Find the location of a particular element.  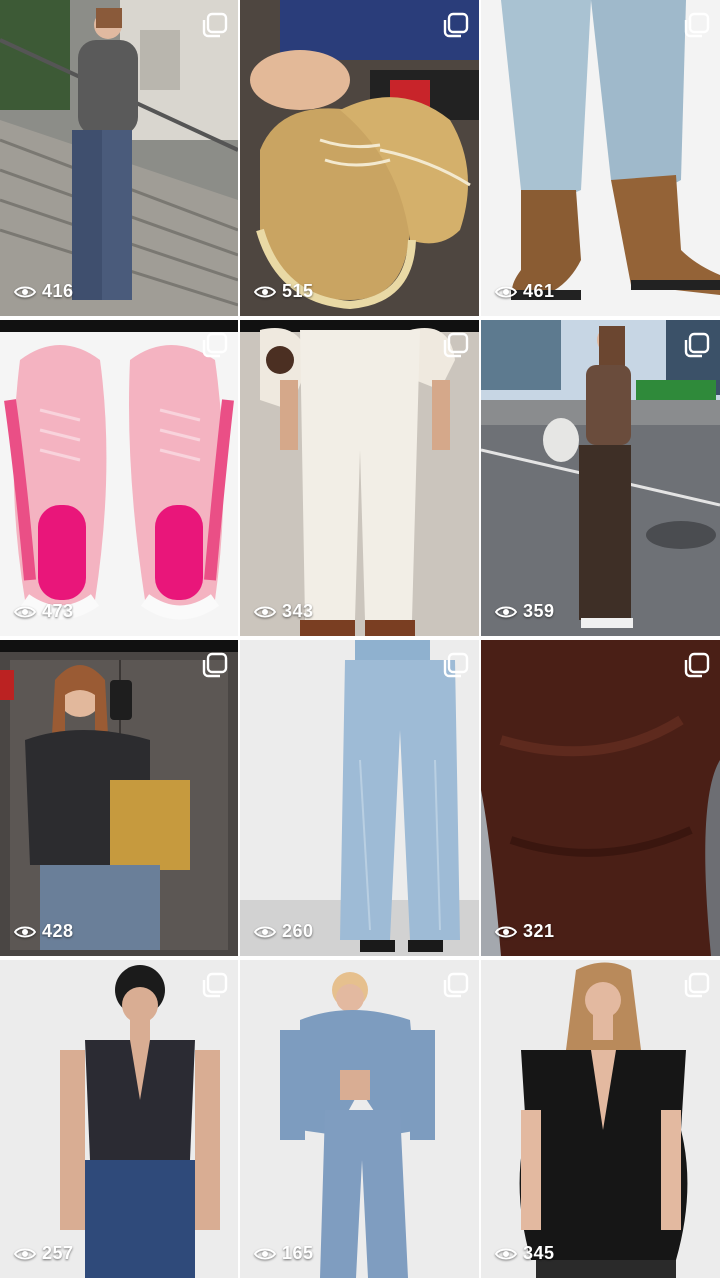

view-count-value: 359 is located at coordinates (539, 611).